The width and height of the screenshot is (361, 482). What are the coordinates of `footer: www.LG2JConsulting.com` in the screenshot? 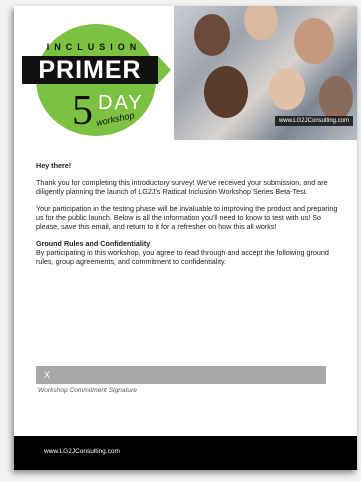 It's located at (185, 453).